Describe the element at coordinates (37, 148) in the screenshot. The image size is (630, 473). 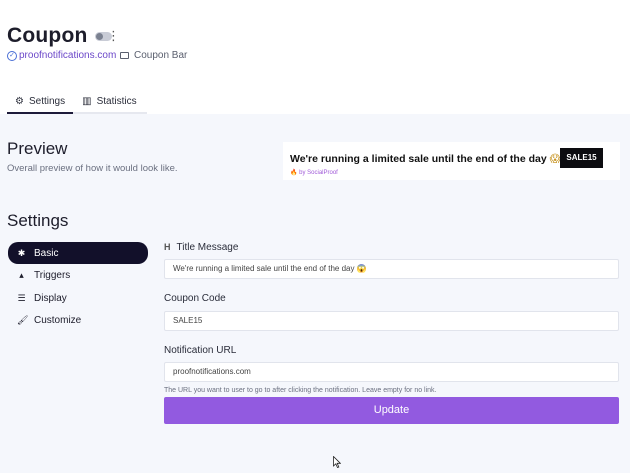
I see `preview-heading: Preview` at that location.